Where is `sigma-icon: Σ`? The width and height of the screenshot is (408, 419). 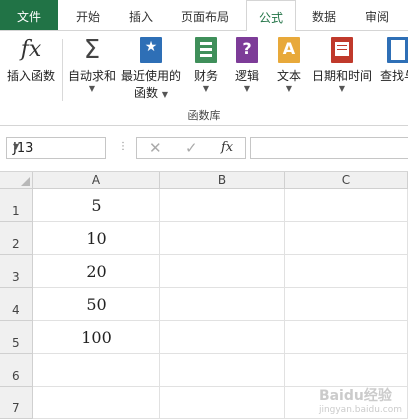 sigma-icon: Σ is located at coordinates (92, 50).